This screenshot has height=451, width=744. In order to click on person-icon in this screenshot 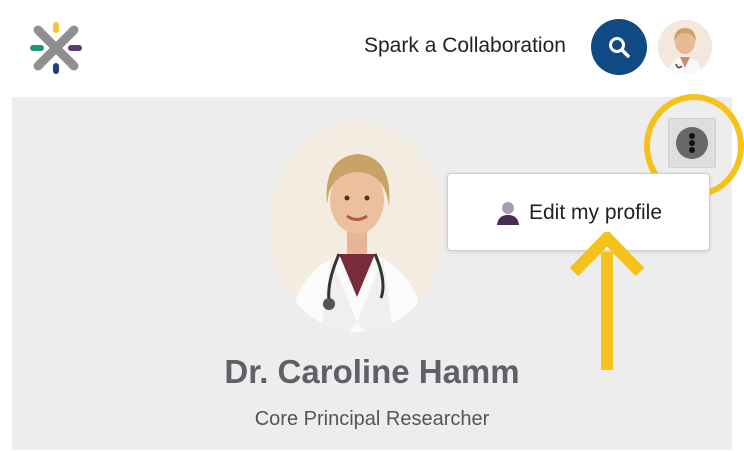, I will do `click(507, 213)`.